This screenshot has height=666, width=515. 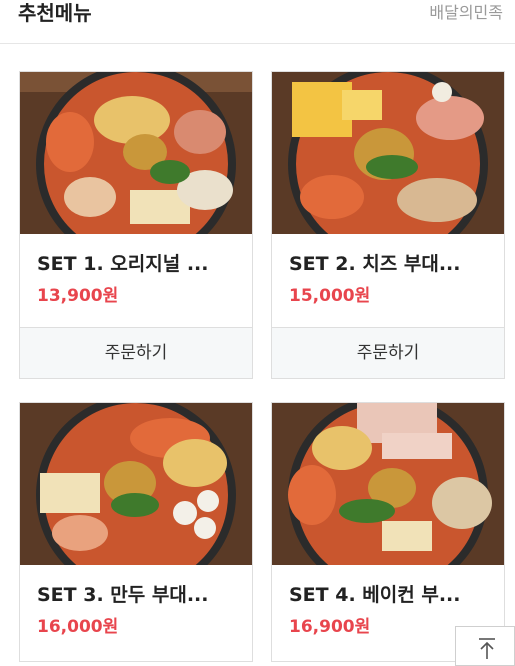 I want to click on brand-label: 배달의민족, so click(x=466, y=13).